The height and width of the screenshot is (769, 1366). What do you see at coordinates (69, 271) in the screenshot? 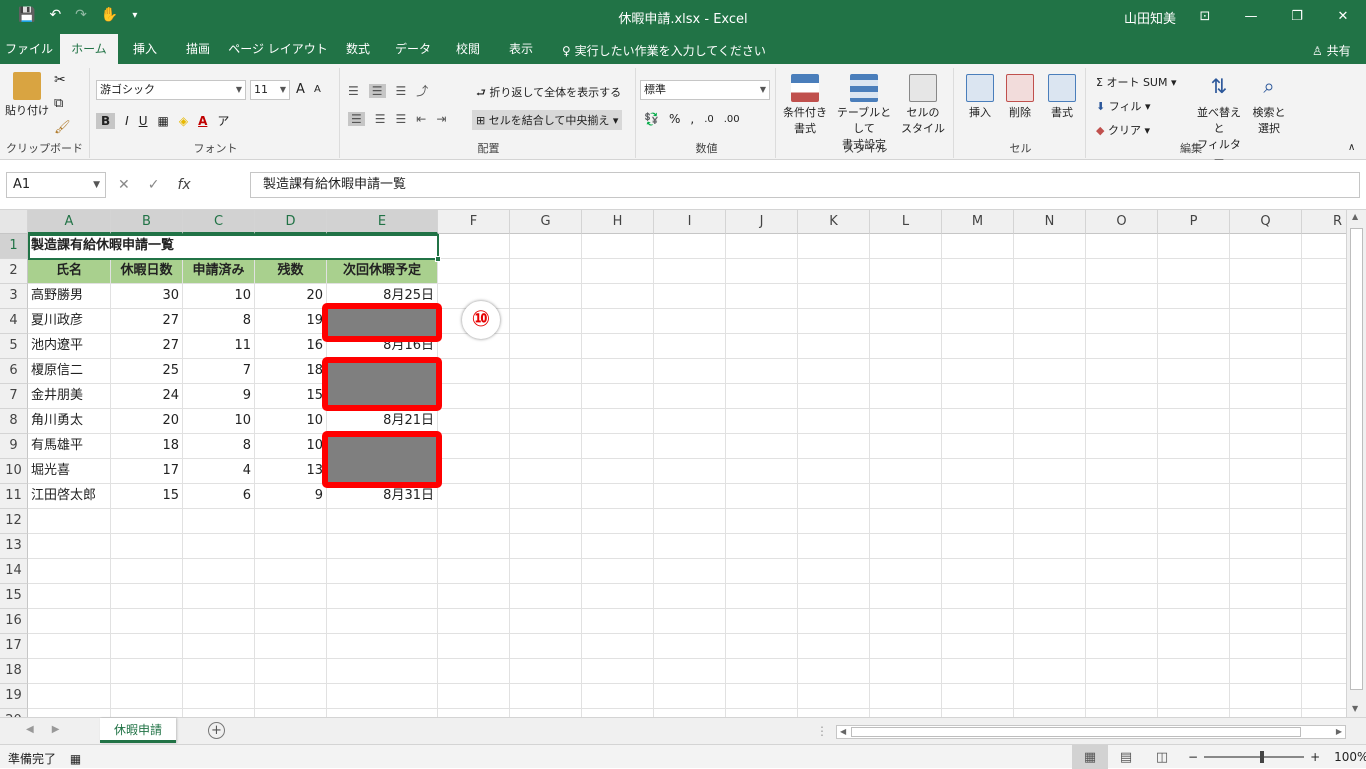
I see `table-header-cell: 氏名` at bounding box center [69, 271].